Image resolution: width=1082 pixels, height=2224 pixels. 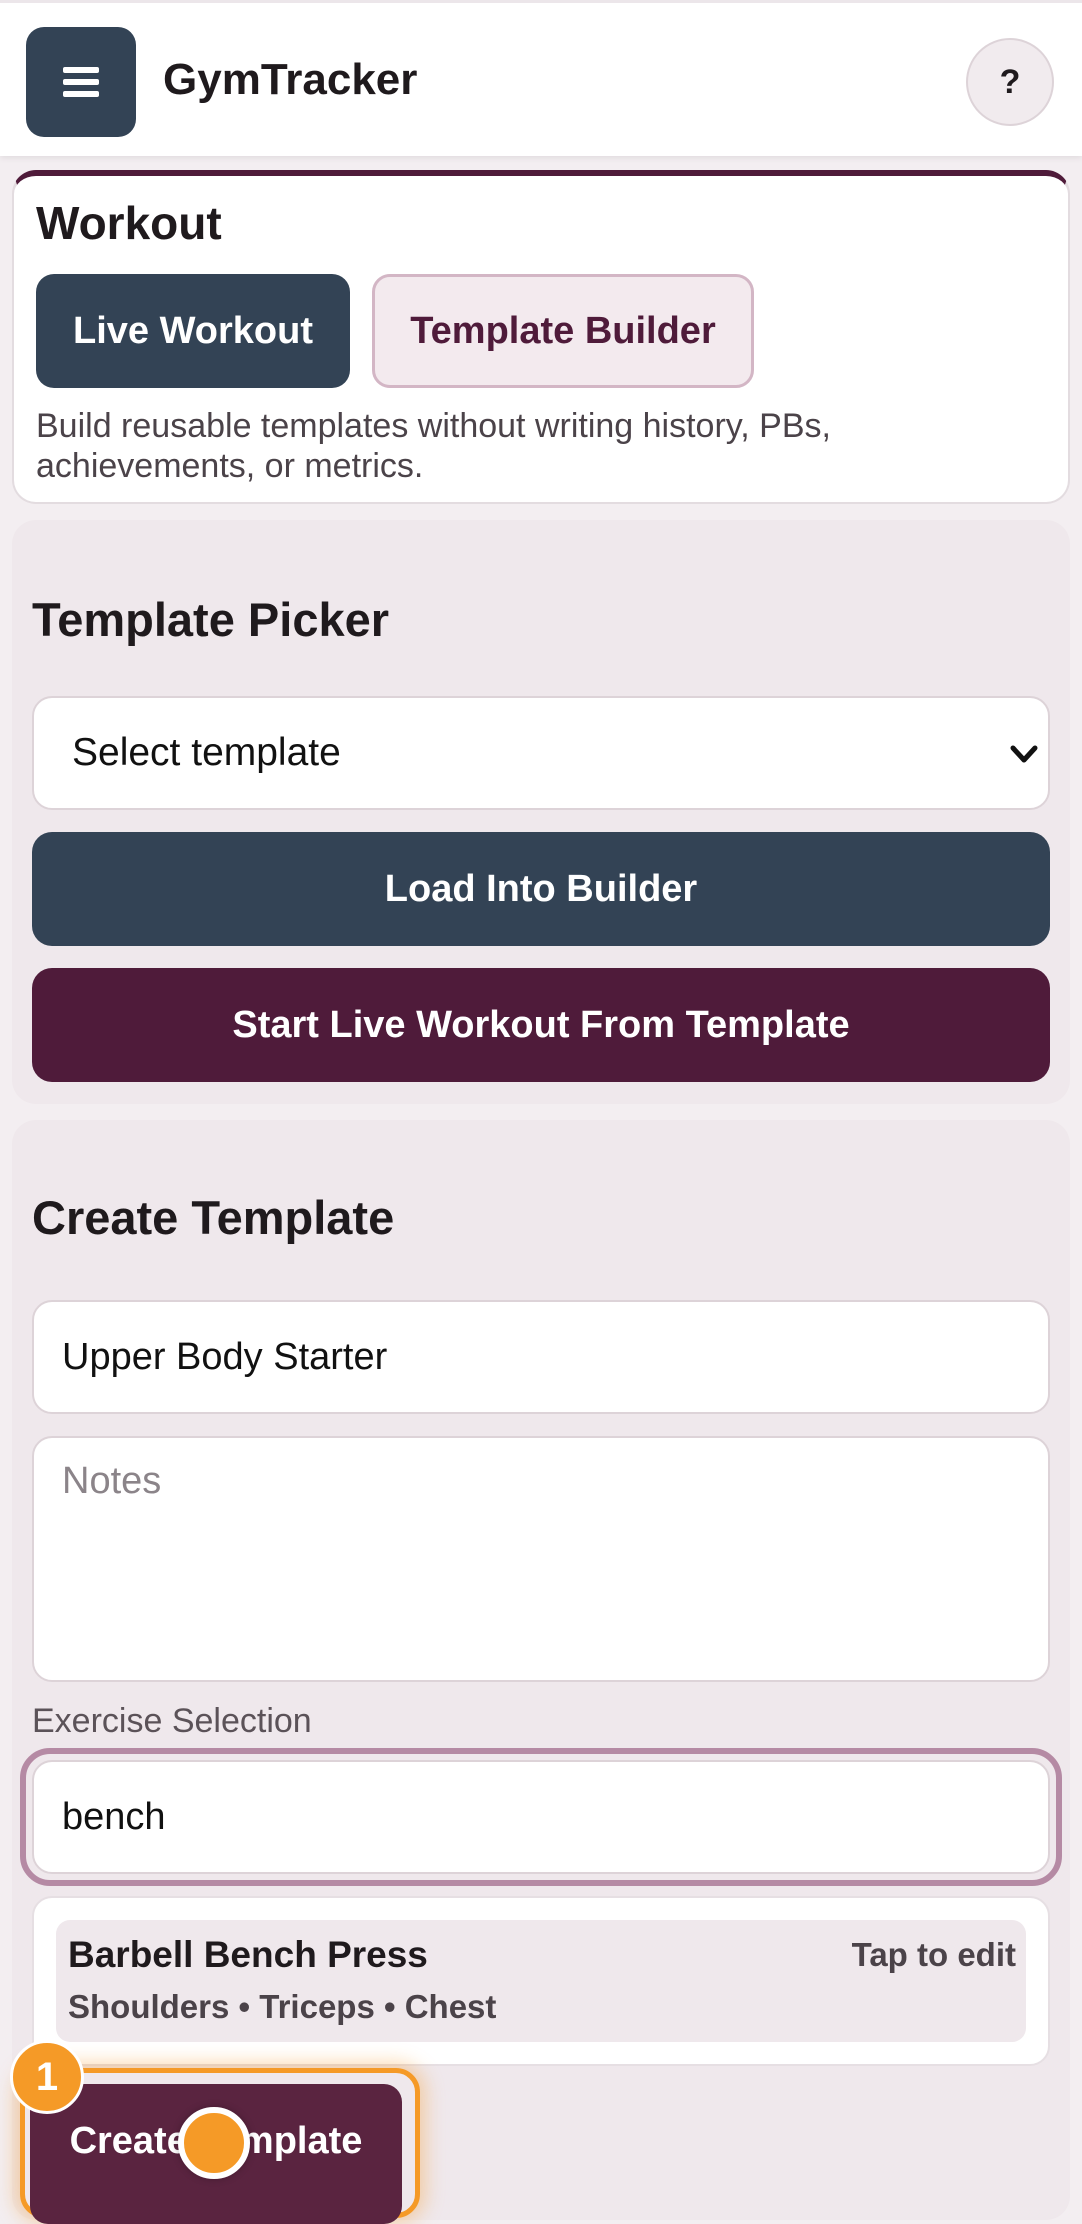 I want to click on load-into-builder-button: Load Into Builder, so click(x=541, y=889).